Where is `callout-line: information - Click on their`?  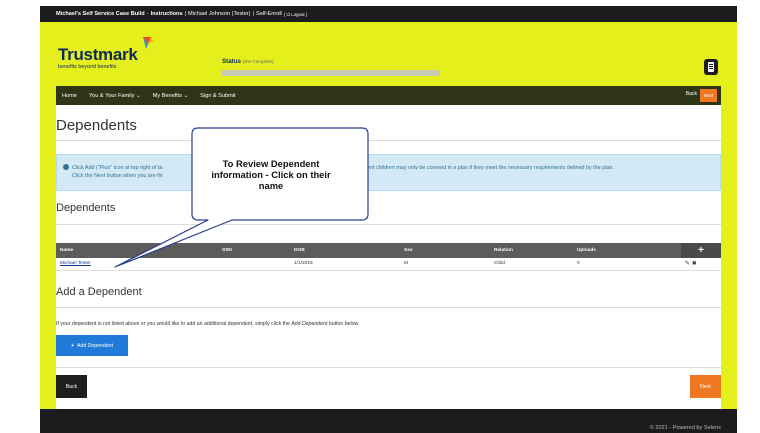
callout-line: information - Click on their is located at coordinates (271, 174).